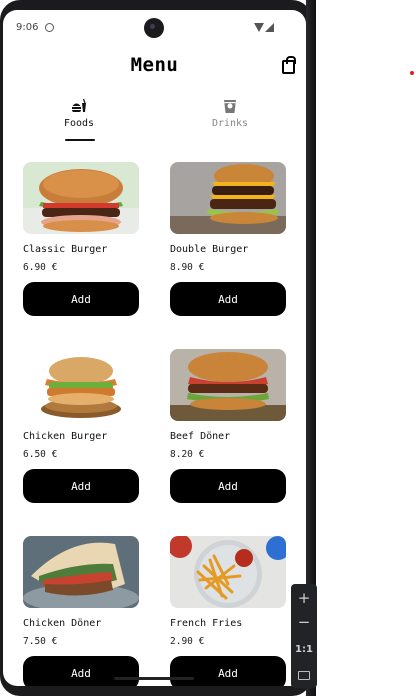 This screenshot has height=696, width=416. Describe the element at coordinates (206, 623) in the screenshot. I see `product-name: French Fries` at that location.